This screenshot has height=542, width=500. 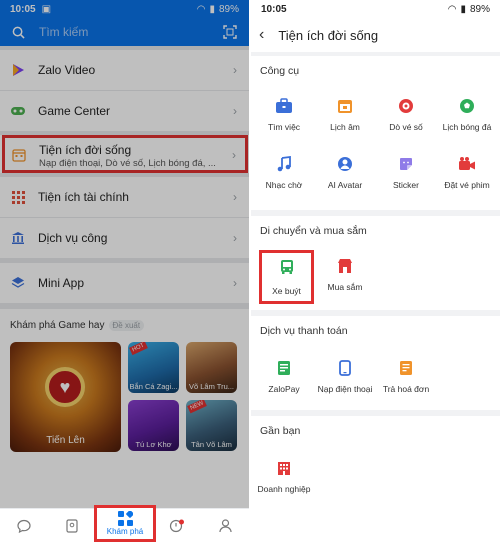 I want to click on game-card-tien-len: ♥ Tiến Lên, so click(x=65, y=397).